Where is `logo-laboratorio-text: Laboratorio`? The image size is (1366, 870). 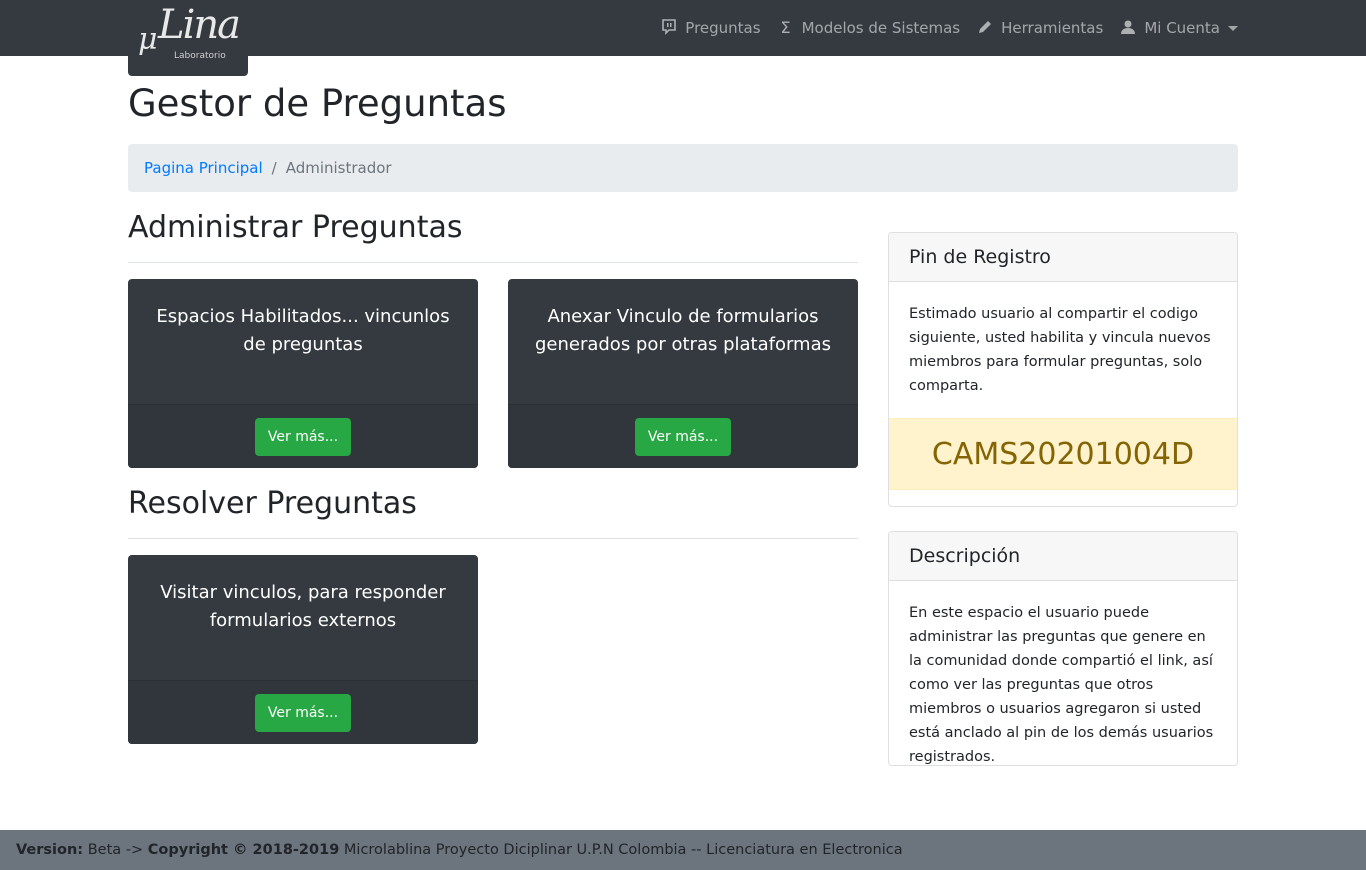 logo-laboratorio-text: Laboratorio is located at coordinates (200, 56).